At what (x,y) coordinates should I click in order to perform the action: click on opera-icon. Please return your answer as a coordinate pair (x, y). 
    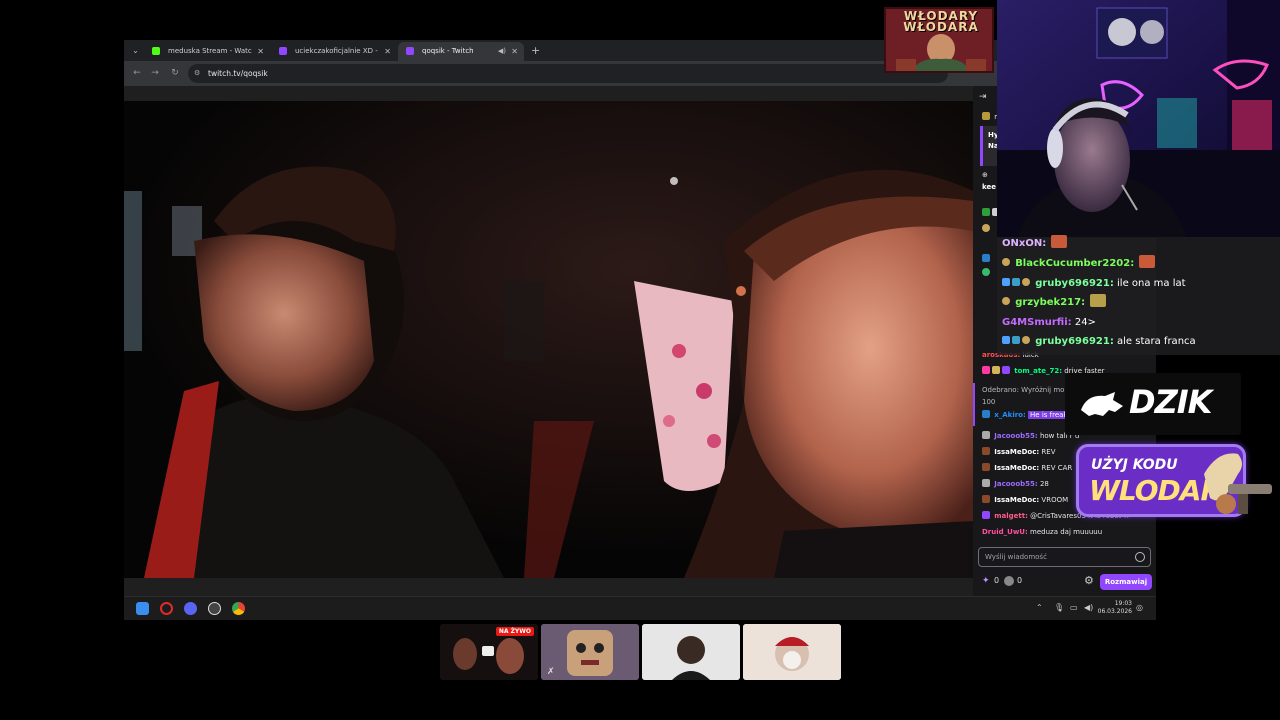
    Looking at the image, I should click on (166, 608).